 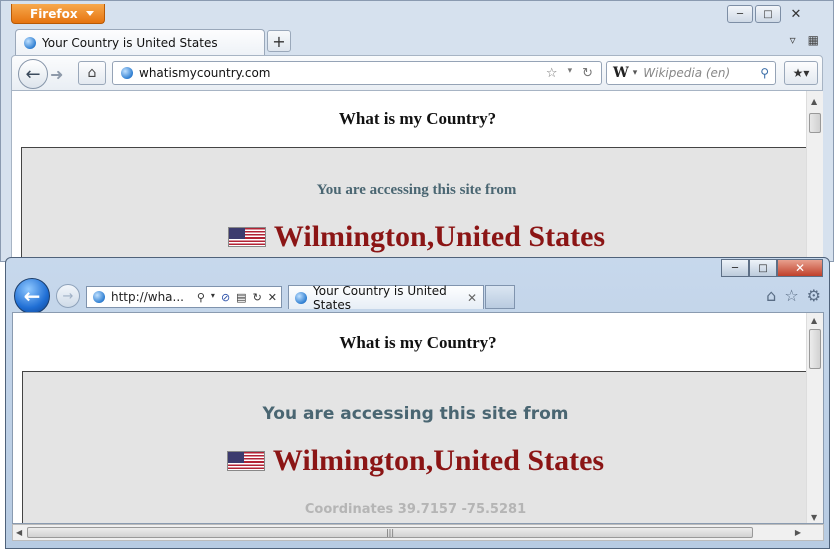 I want to click on favorites-star-icon: ☆, so click(x=791, y=295).